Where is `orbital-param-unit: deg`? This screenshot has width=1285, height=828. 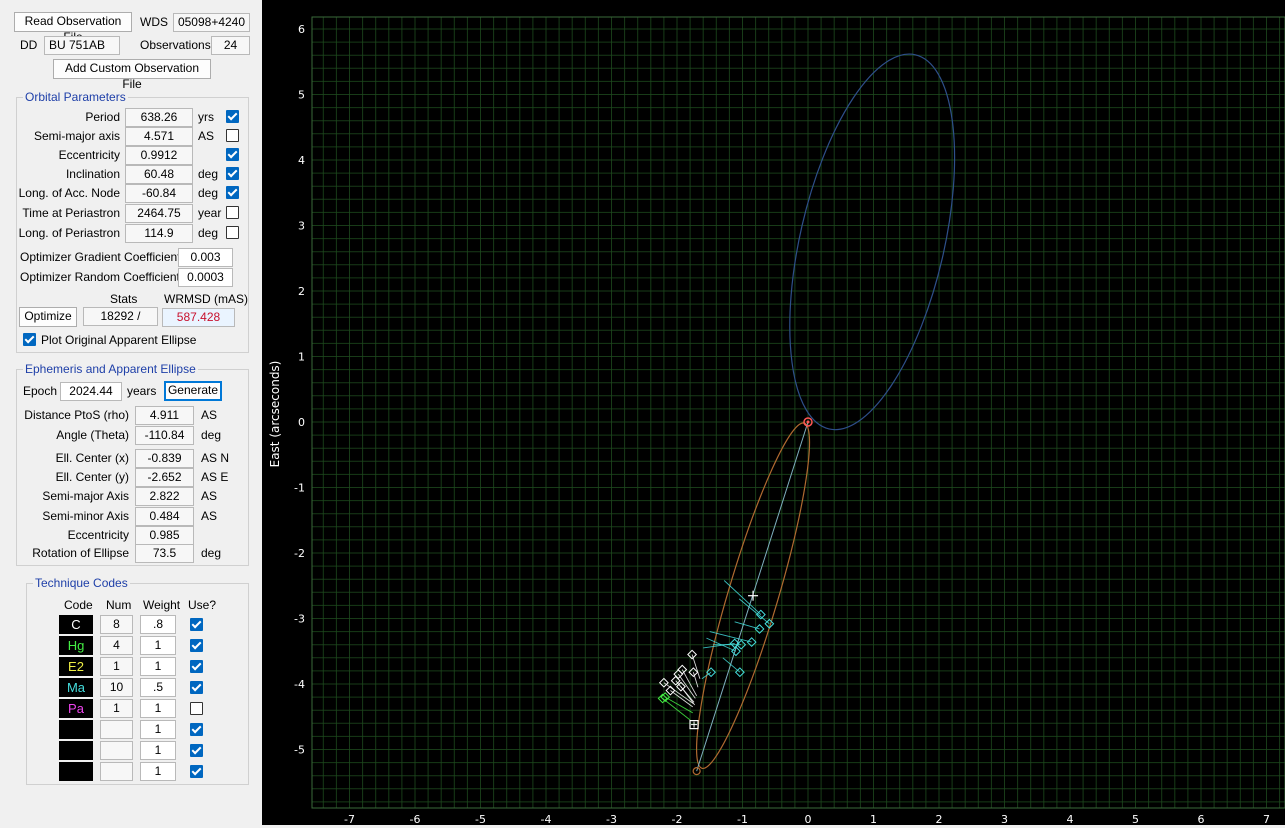 orbital-param-unit: deg is located at coordinates (208, 174).